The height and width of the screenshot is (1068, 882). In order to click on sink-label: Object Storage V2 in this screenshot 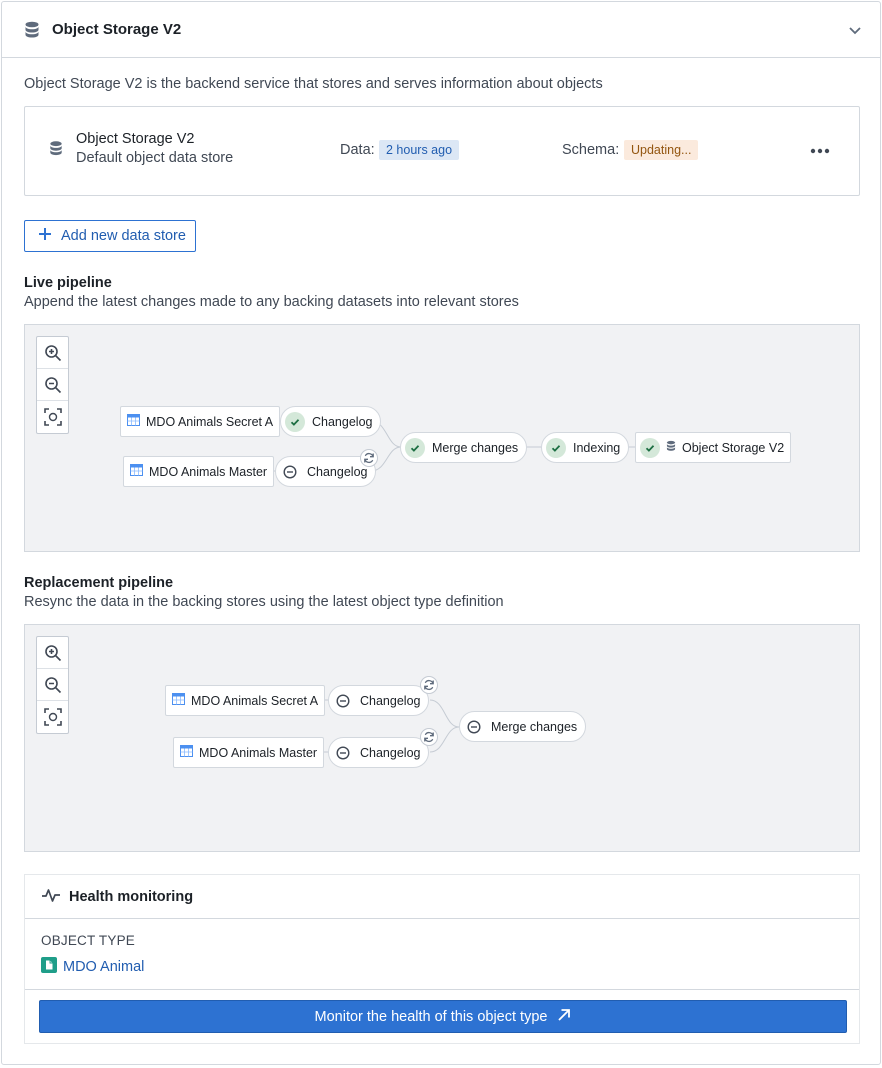, I will do `click(733, 447)`.